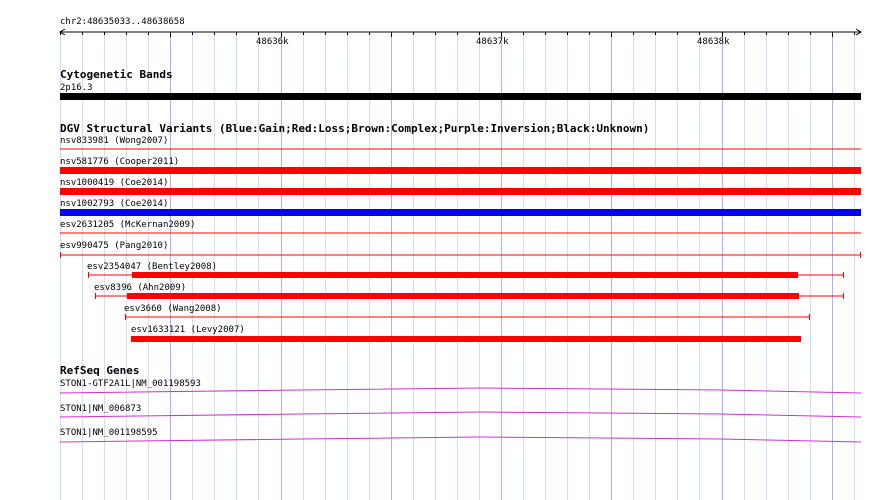 This screenshot has height=500, width=890. What do you see at coordinates (152, 267) in the screenshot?
I see `dgv-feature-label: esv2354047 (Bentley2008)` at bounding box center [152, 267].